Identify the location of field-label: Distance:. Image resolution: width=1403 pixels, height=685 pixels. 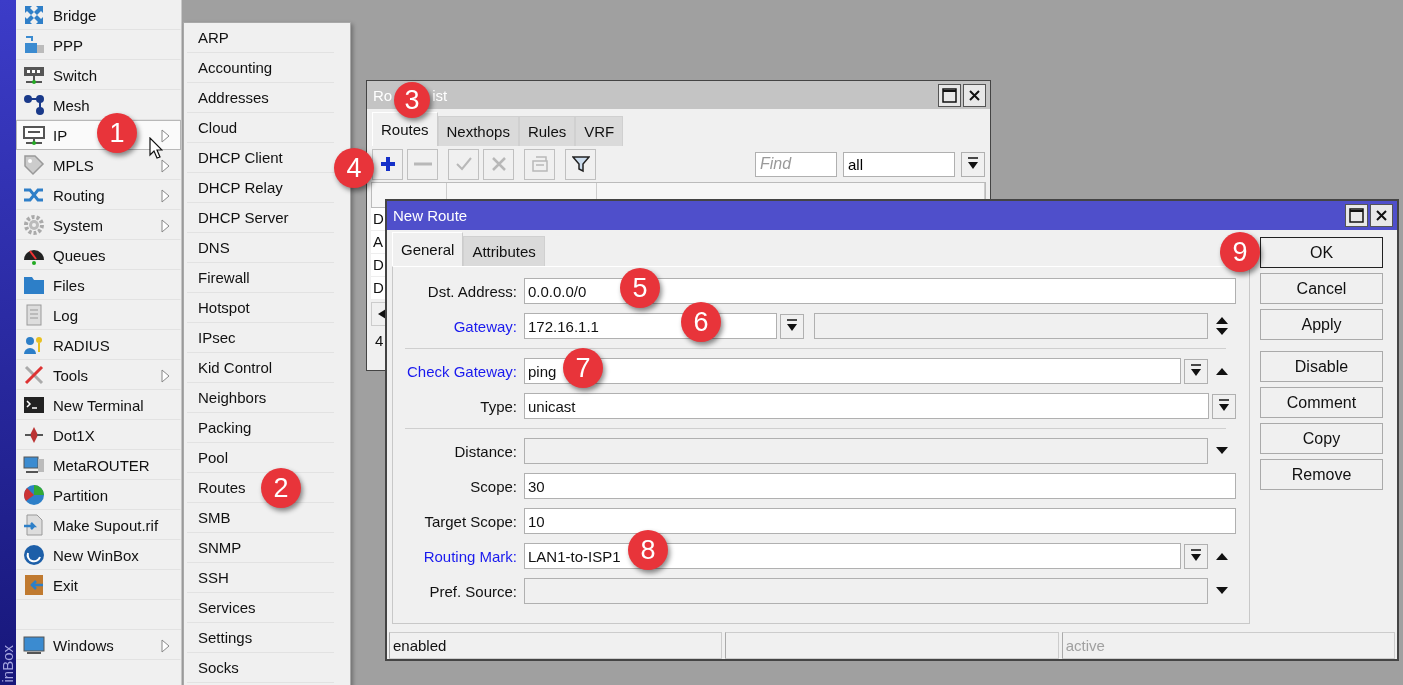
(485, 451).